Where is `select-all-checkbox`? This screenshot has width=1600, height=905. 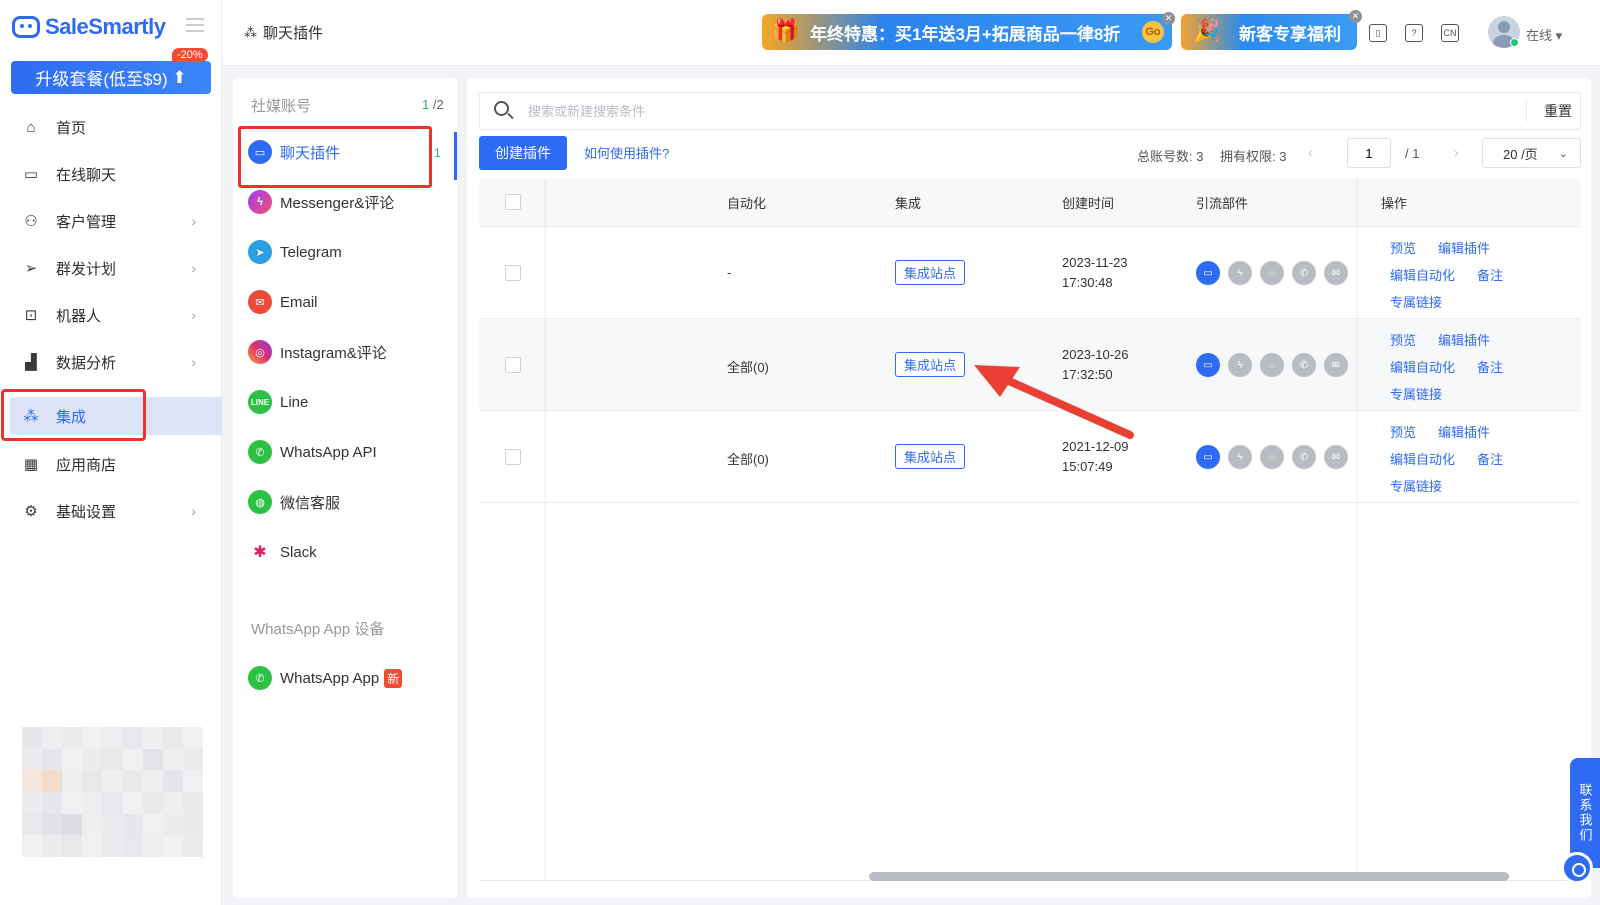 select-all-checkbox is located at coordinates (513, 202).